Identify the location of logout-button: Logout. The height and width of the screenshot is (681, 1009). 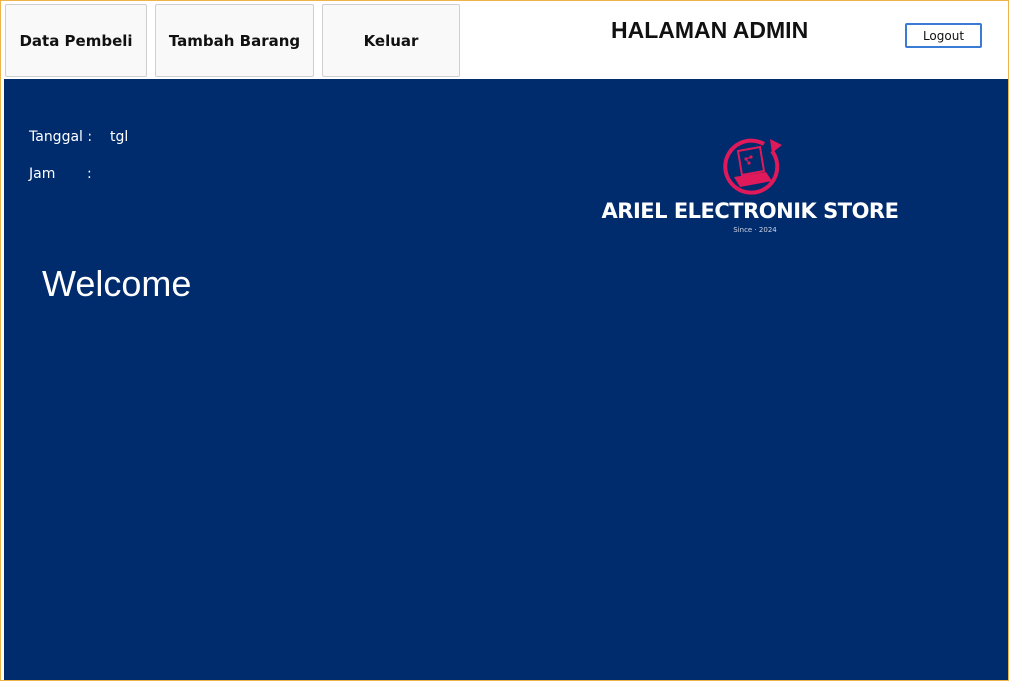
(943, 35).